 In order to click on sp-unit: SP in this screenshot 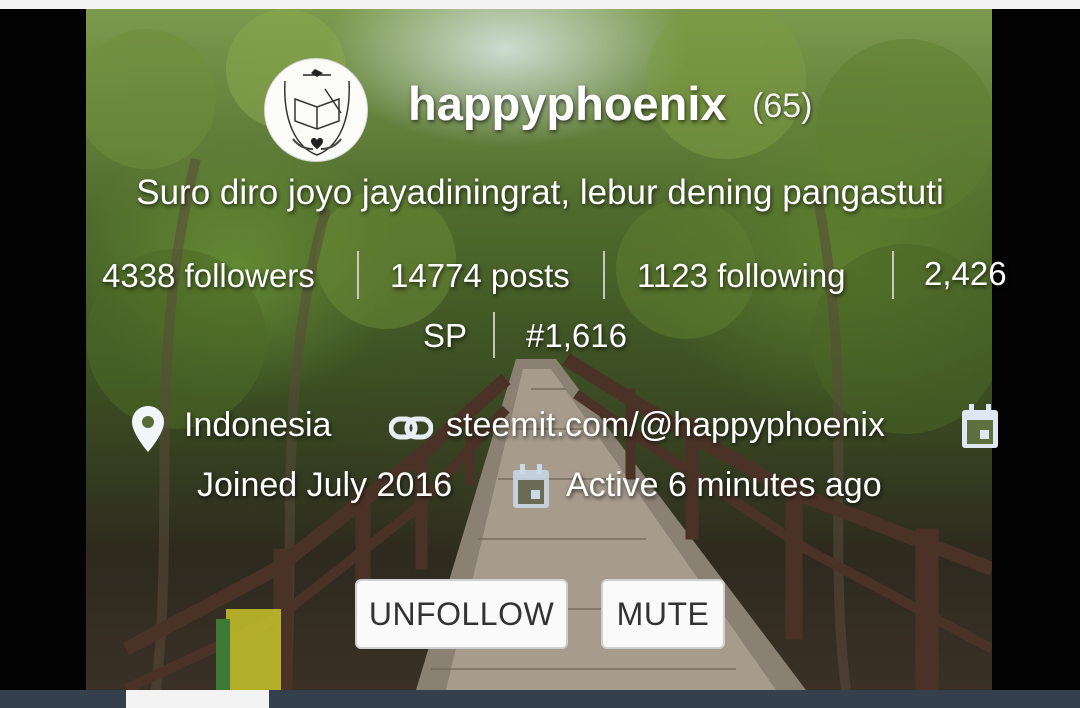, I will do `click(445, 335)`.